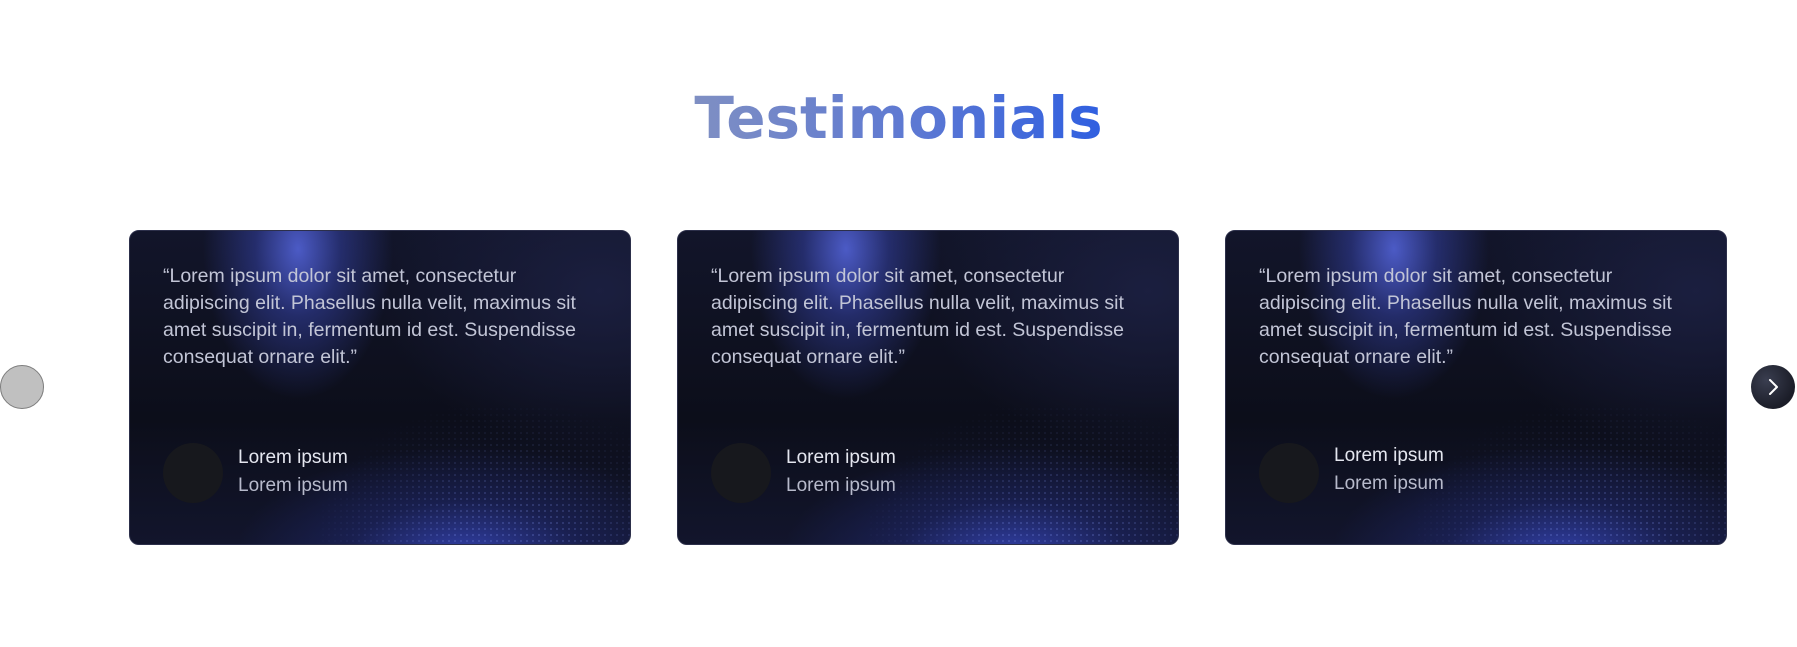 Image resolution: width=1797 pixels, height=647 pixels. I want to click on carousel-prev-button, so click(22, 387).